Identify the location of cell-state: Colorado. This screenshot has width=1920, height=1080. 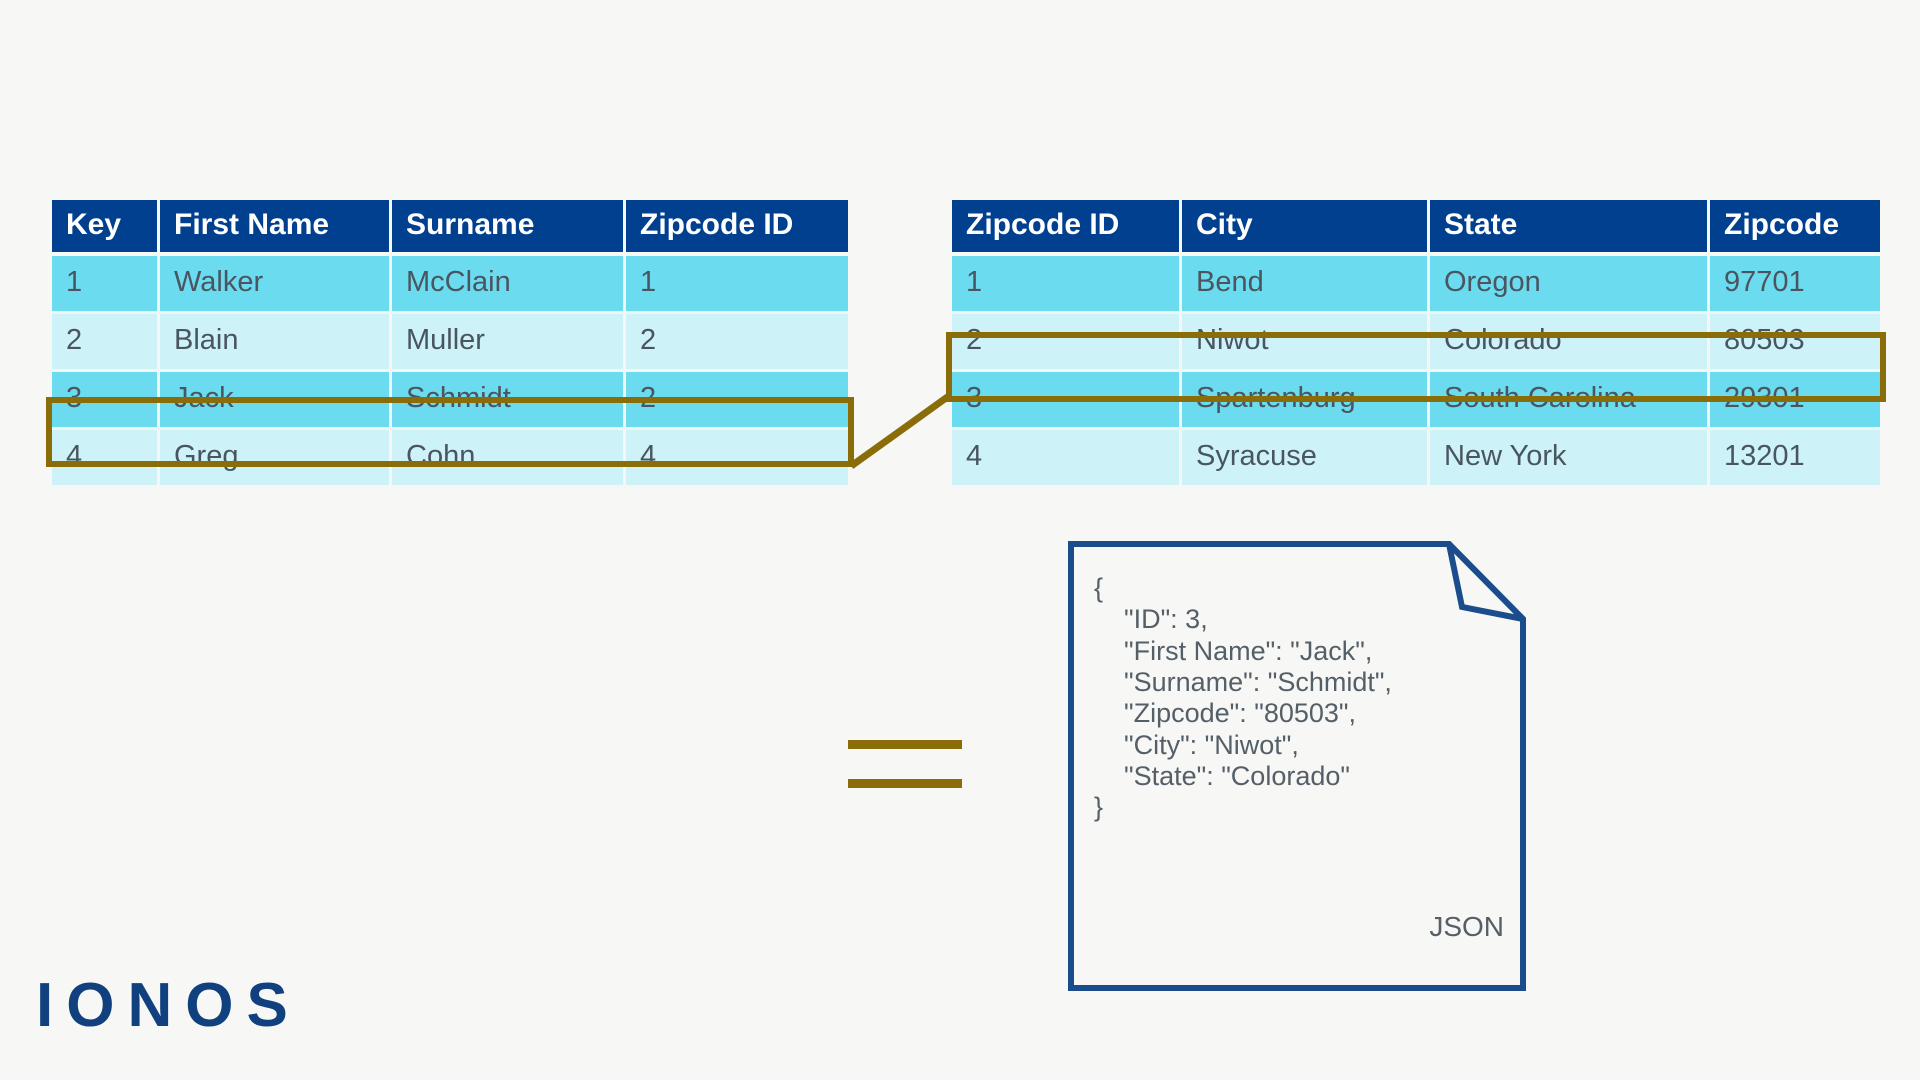
(1570, 343).